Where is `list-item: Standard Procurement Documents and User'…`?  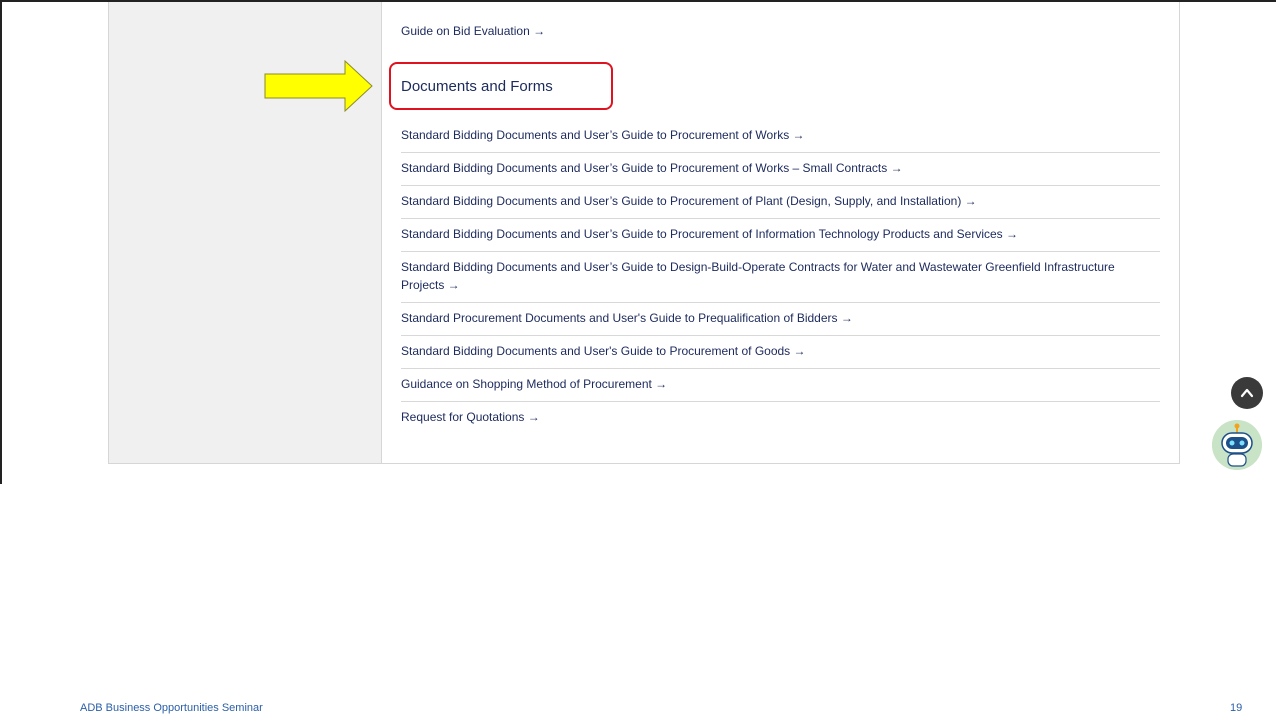
list-item: Standard Procurement Documents and User'… is located at coordinates (780, 319).